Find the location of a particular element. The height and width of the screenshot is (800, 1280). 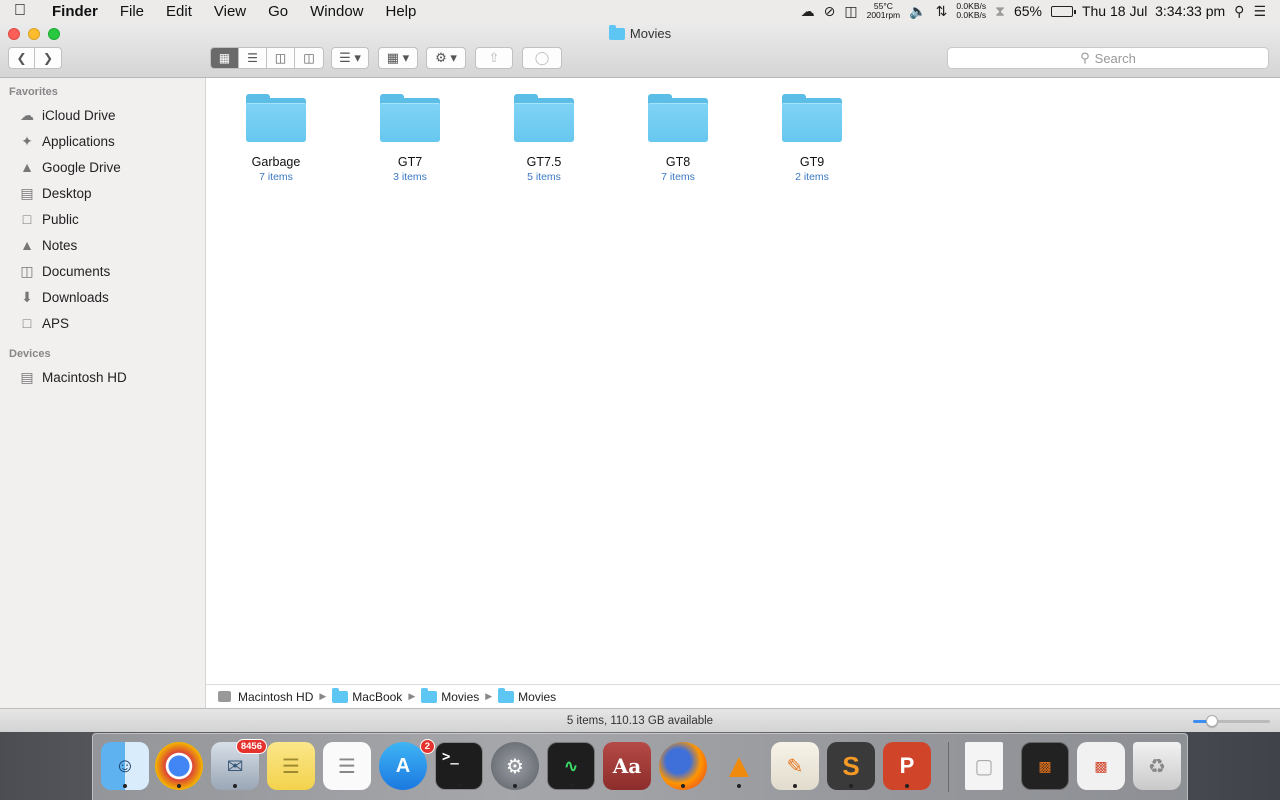

menu-file: File is located at coordinates (132, 11).